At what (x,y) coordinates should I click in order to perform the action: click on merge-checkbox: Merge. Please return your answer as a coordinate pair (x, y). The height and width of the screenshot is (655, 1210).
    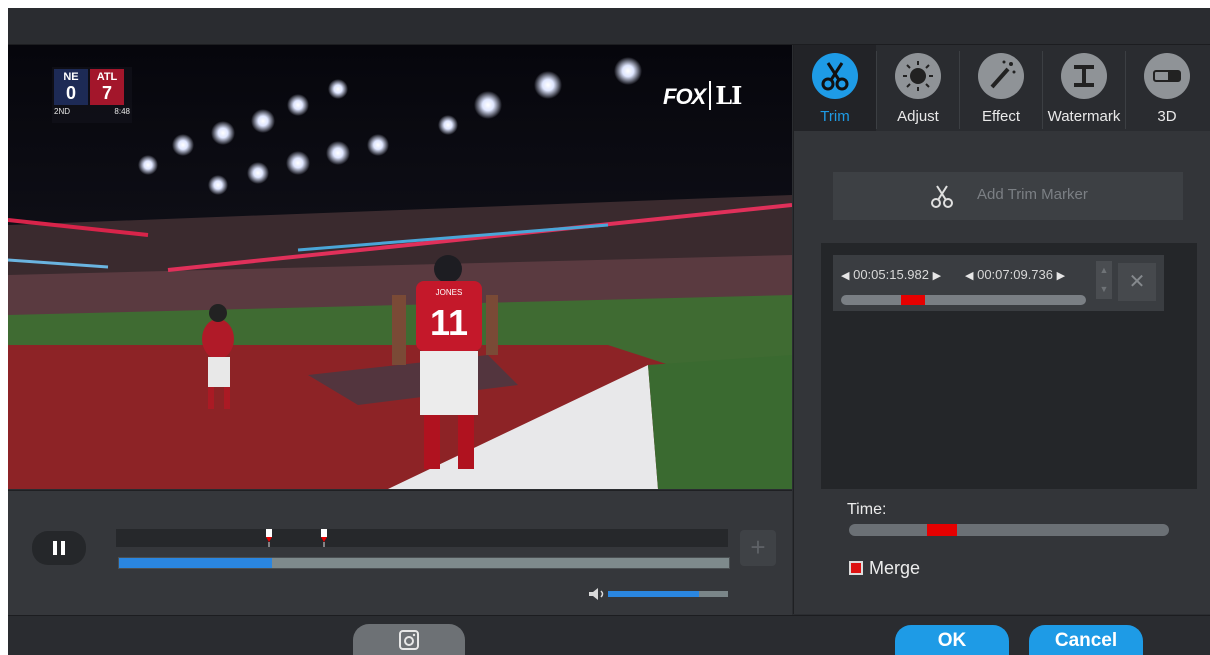
    Looking at the image, I should click on (884, 568).